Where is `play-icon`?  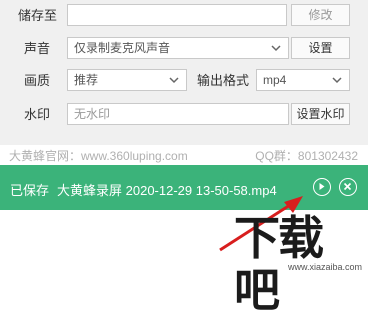
play-icon is located at coordinates (322, 186).